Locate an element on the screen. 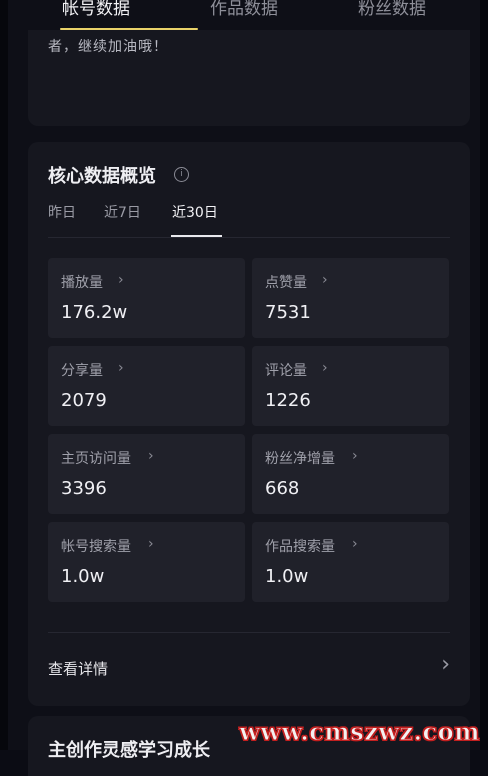  metric-label: 播放量 is located at coordinates (82, 283).